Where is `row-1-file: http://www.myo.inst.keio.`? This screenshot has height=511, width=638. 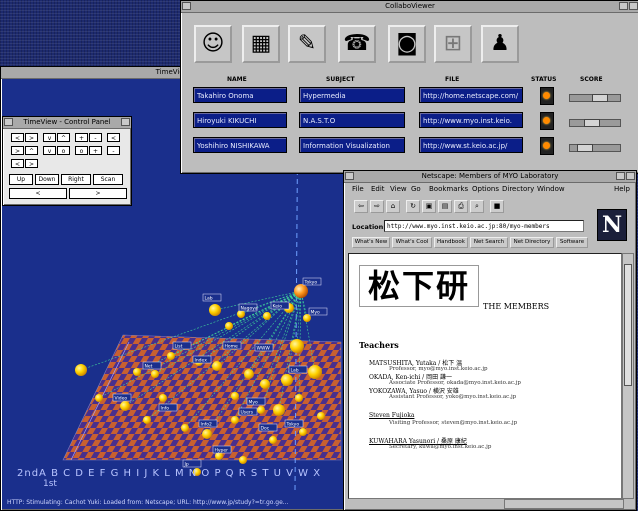 row-1-file: http://www.myo.inst.keio. is located at coordinates (471, 120).